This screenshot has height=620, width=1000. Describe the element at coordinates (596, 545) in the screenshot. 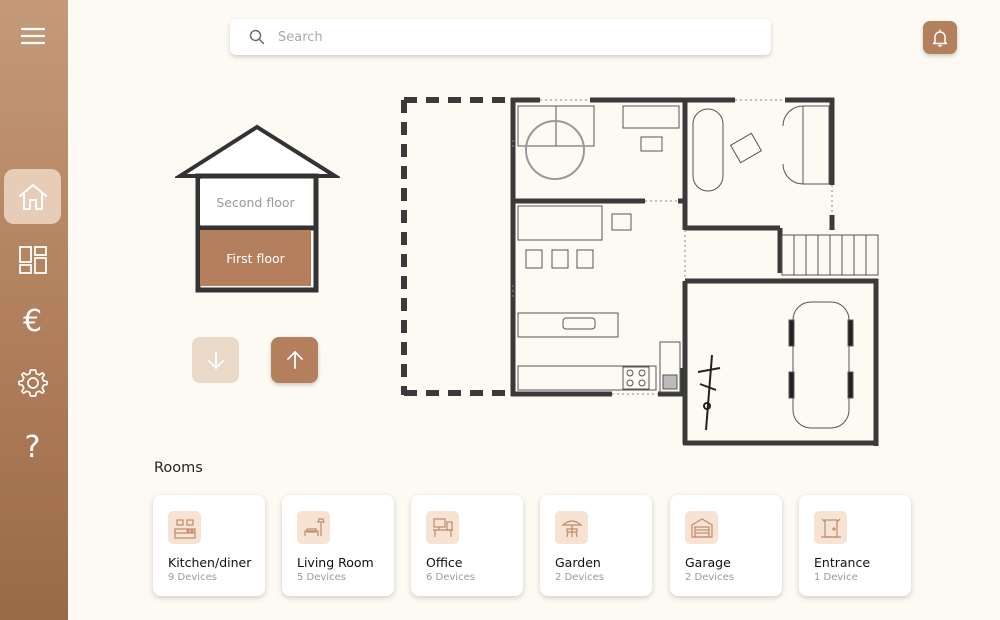

I see `room-card-garden: Garden 2 Devices` at that location.